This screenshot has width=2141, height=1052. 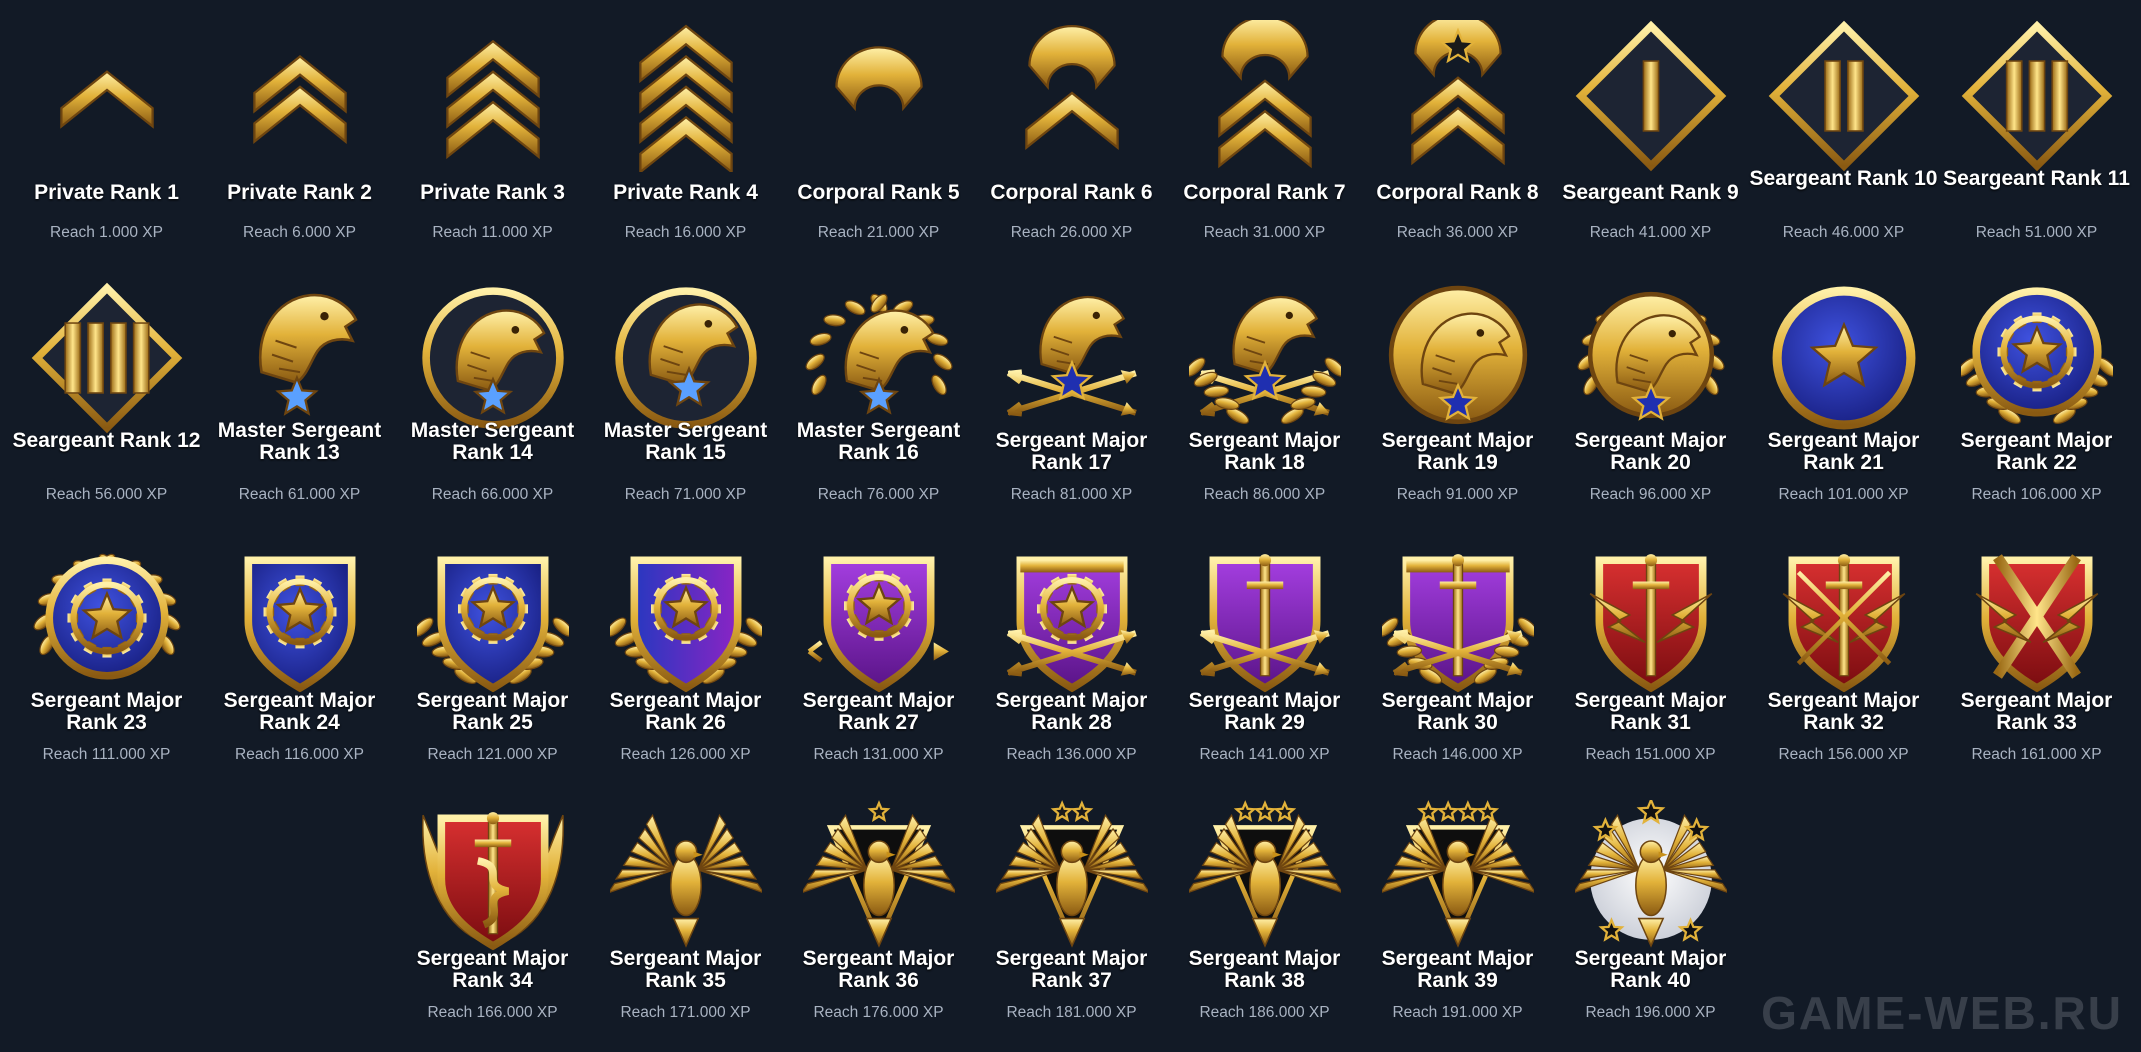 I want to click on rank-card: Sergeant Major Rank 18 Reach 86.000 XP, so click(x=1264, y=392).